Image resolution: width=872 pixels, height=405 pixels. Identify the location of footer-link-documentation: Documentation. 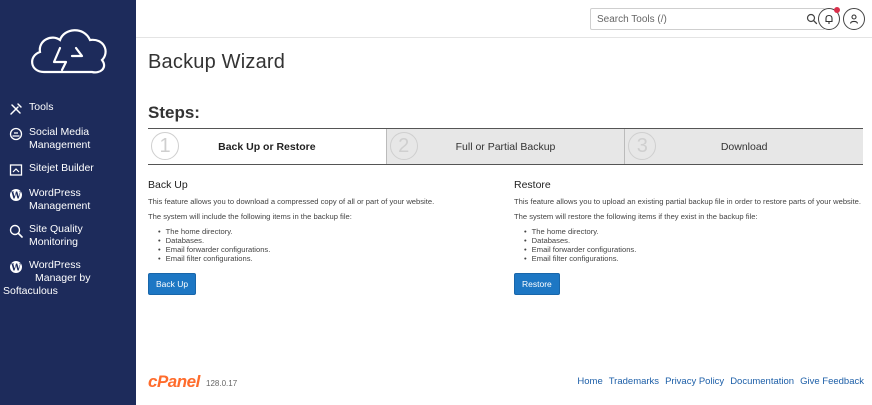
(762, 381).